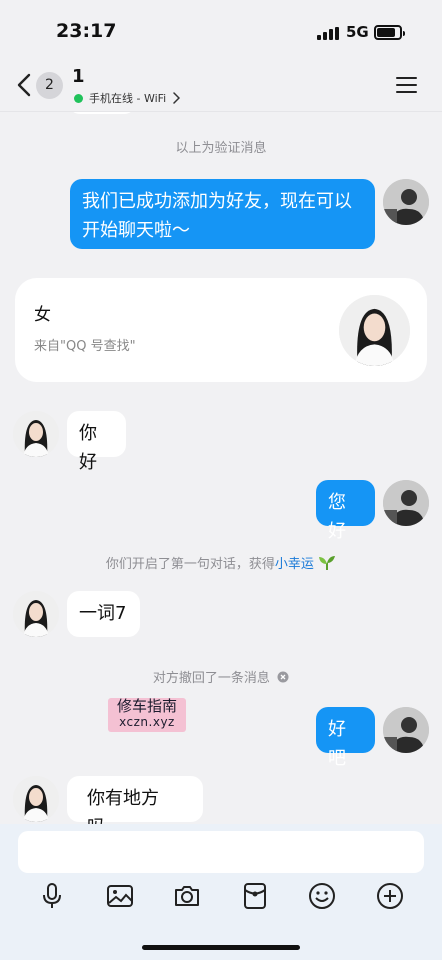 The image size is (442, 960). What do you see at coordinates (357, 32) in the screenshot?
I see `network-type: 5G` at bounding box center [357, 32].